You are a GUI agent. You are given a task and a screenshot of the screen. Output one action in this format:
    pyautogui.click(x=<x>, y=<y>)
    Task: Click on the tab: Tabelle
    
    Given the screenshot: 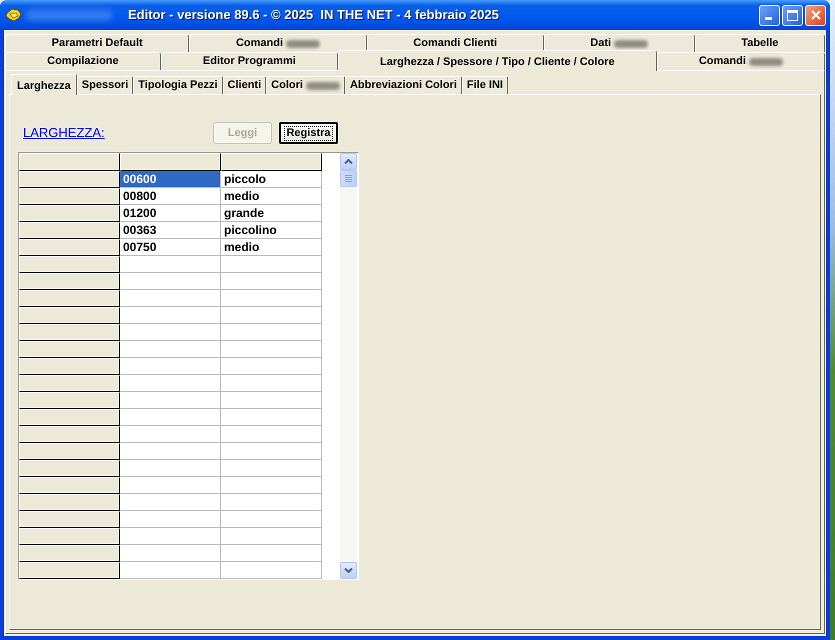 What is the action you would take?
    pyautogui.click(x=760, y=43)
    